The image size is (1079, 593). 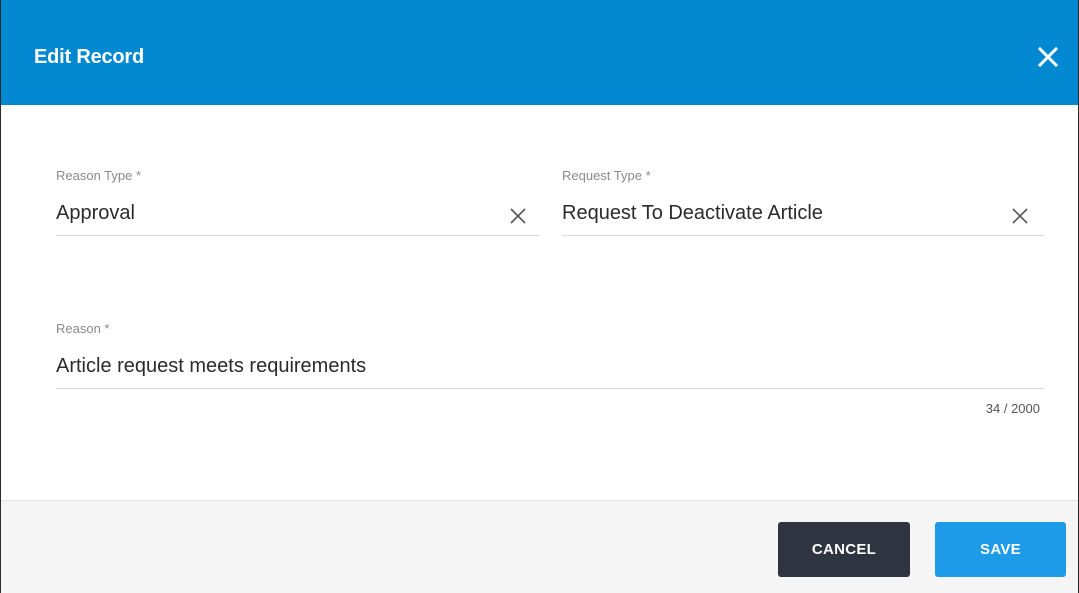 I want to click on reason-underline, so click(x=550, y=388).